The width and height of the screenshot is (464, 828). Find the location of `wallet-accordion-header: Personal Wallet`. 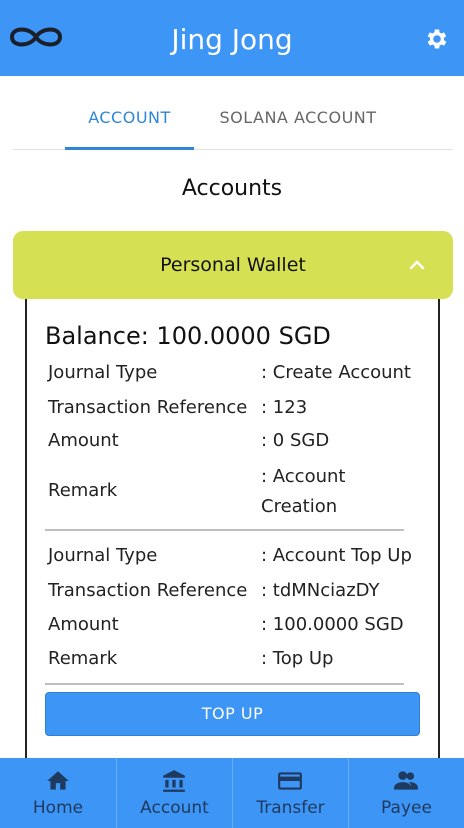

wallet-accordion-header: Personal Wallet is located at coordinates (233, 265).